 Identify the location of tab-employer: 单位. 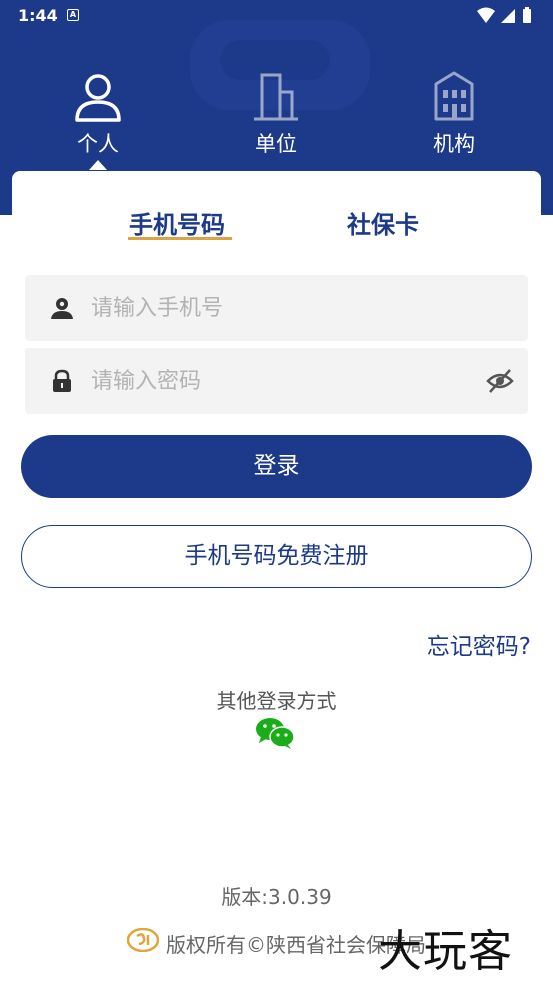
(276, 117).